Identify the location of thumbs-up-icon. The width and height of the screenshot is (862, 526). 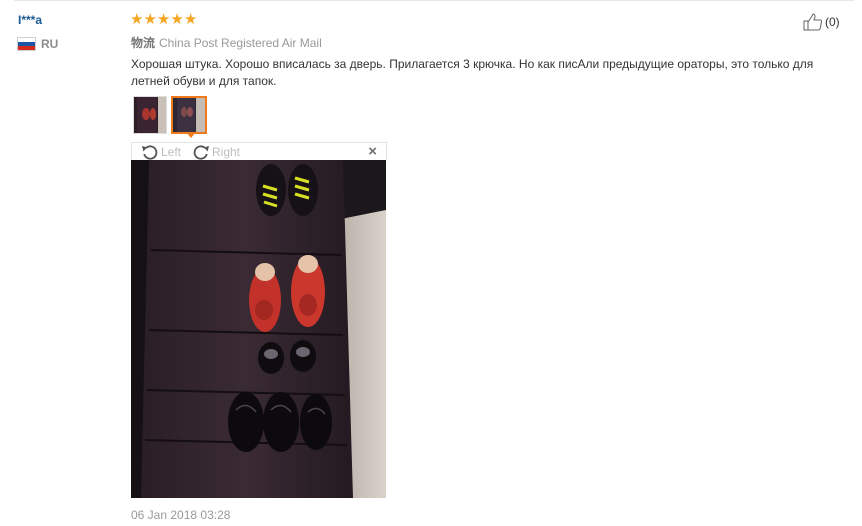
(813, 22).